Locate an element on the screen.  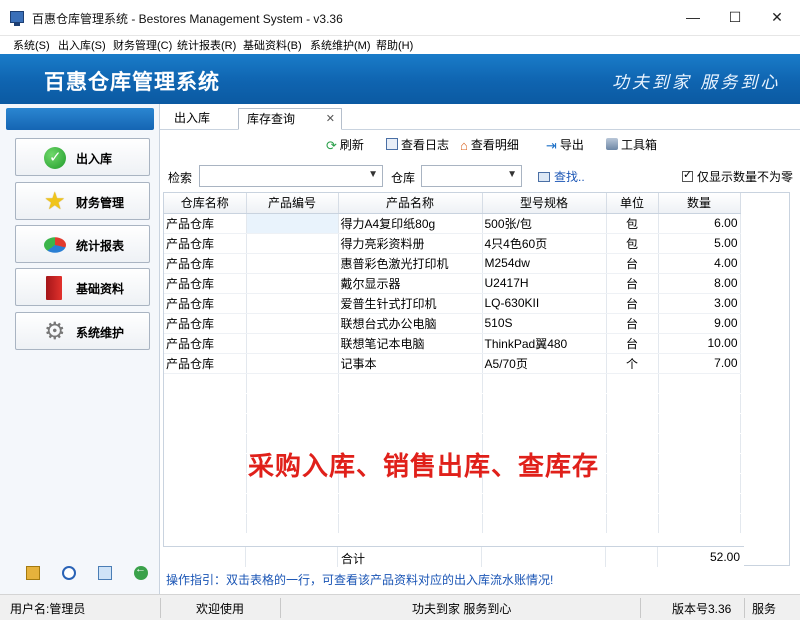
table-cell: 8.00 is located at coordinates (699, 283).